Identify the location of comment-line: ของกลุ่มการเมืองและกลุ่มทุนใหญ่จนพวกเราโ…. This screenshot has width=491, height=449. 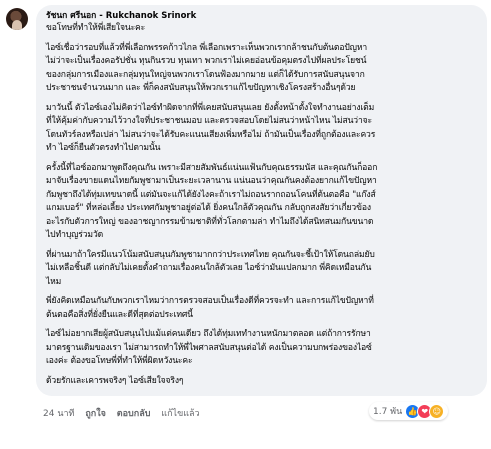
(205, 74).